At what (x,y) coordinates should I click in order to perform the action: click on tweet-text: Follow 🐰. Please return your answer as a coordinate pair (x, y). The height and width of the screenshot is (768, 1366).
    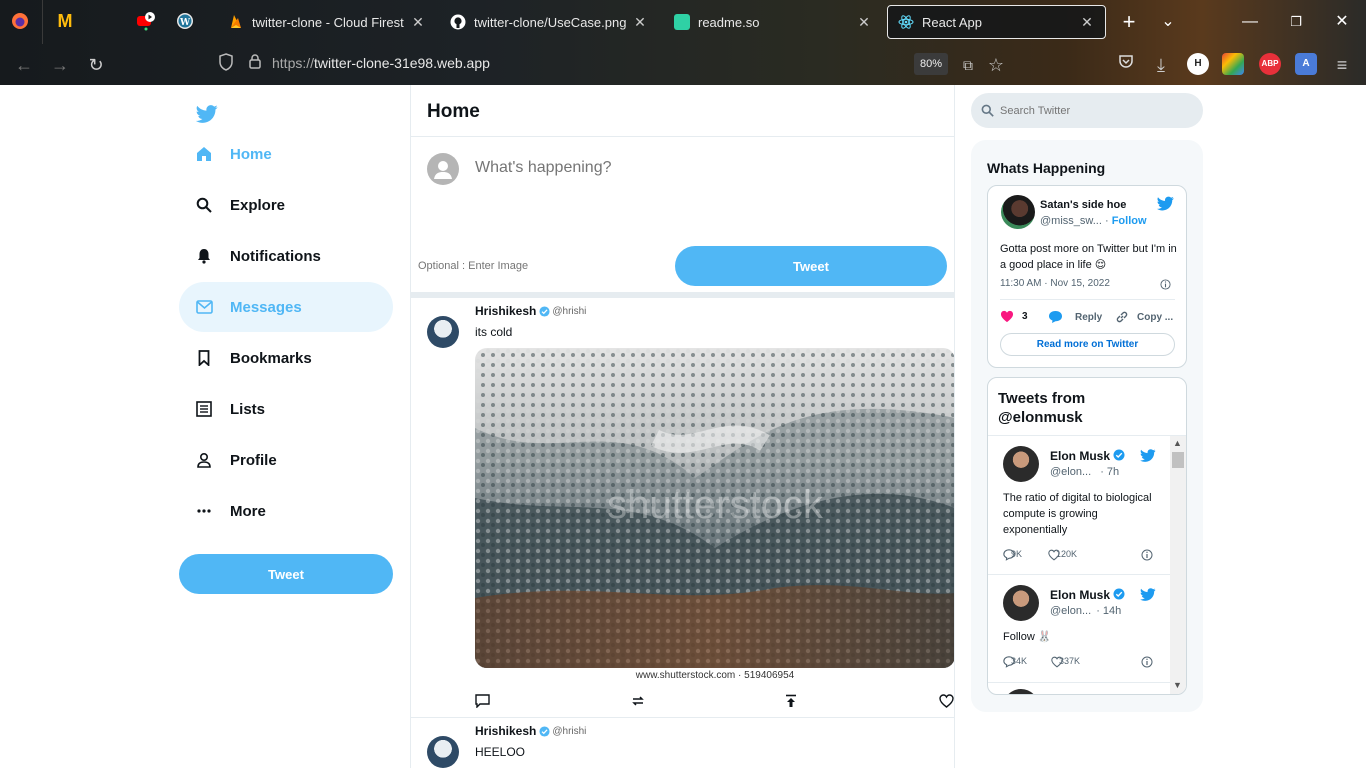
    Looking at the image, I should click on (1027, 637).